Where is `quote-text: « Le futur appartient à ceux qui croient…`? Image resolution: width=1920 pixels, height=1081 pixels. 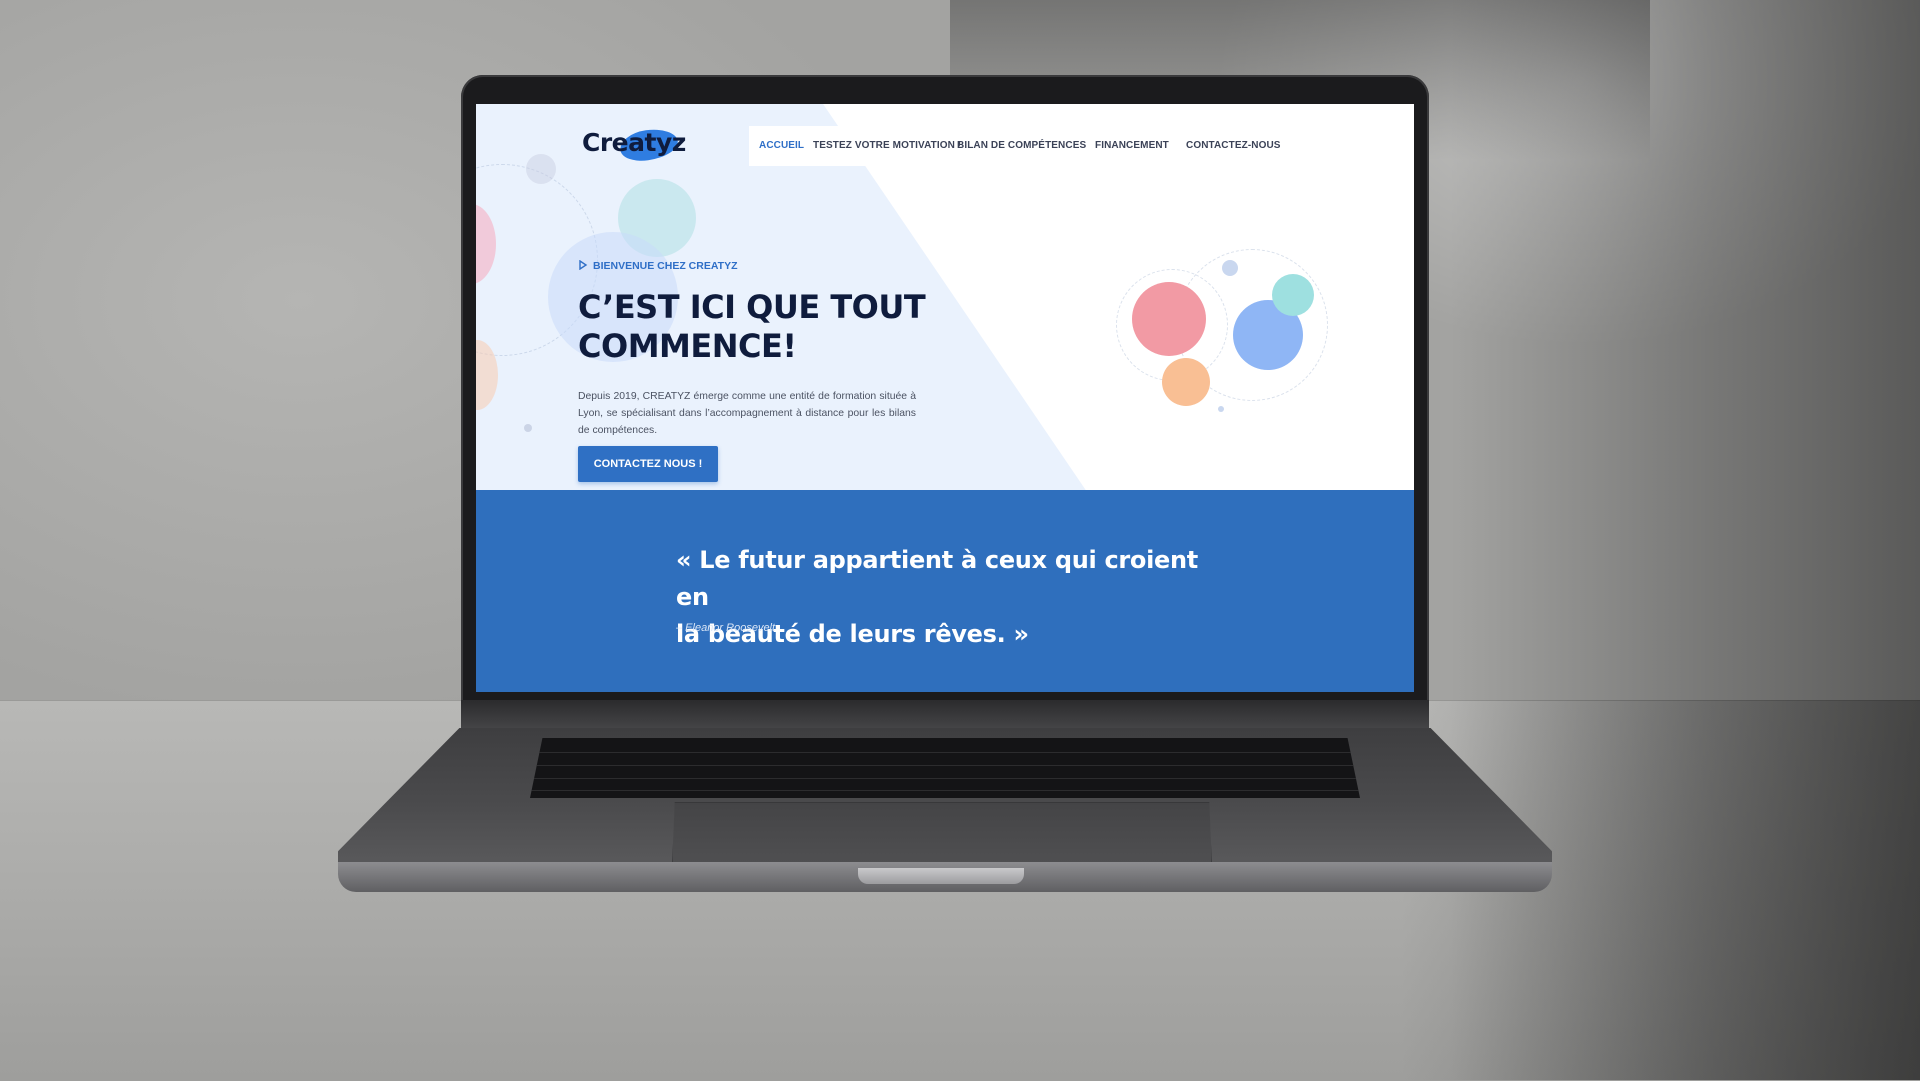 quote-text: « Le futur appartient à ceux qui croient… is located at coordinates (956, 597).